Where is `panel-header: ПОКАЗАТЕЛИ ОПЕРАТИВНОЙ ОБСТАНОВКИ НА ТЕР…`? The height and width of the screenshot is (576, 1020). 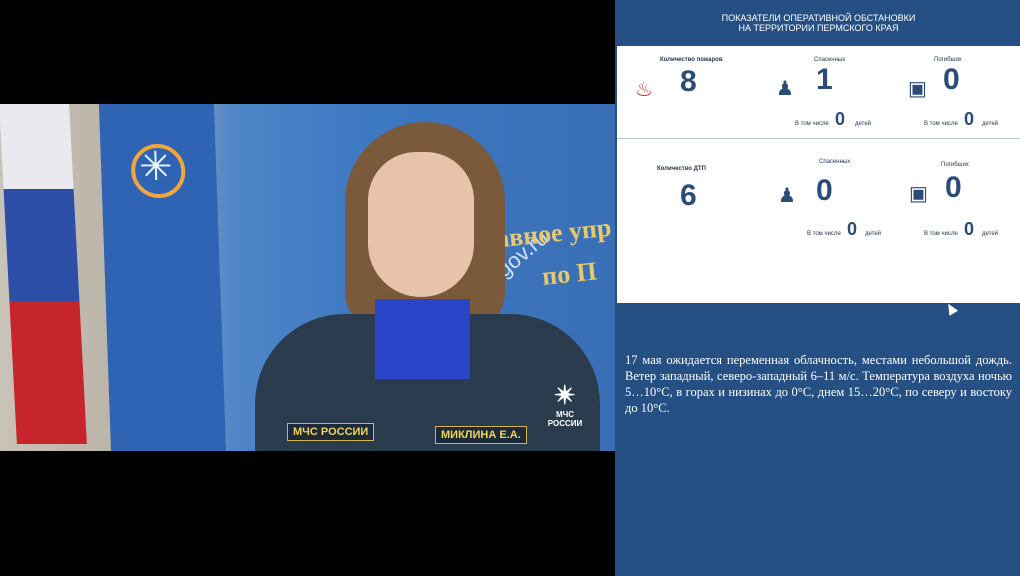
panel-header: ПОКАЗАТЕЛИ ОПЕРАТИВНОЙ ОБСТАНОВКИ НА ТЕР… is located at coordinates (818, 25).